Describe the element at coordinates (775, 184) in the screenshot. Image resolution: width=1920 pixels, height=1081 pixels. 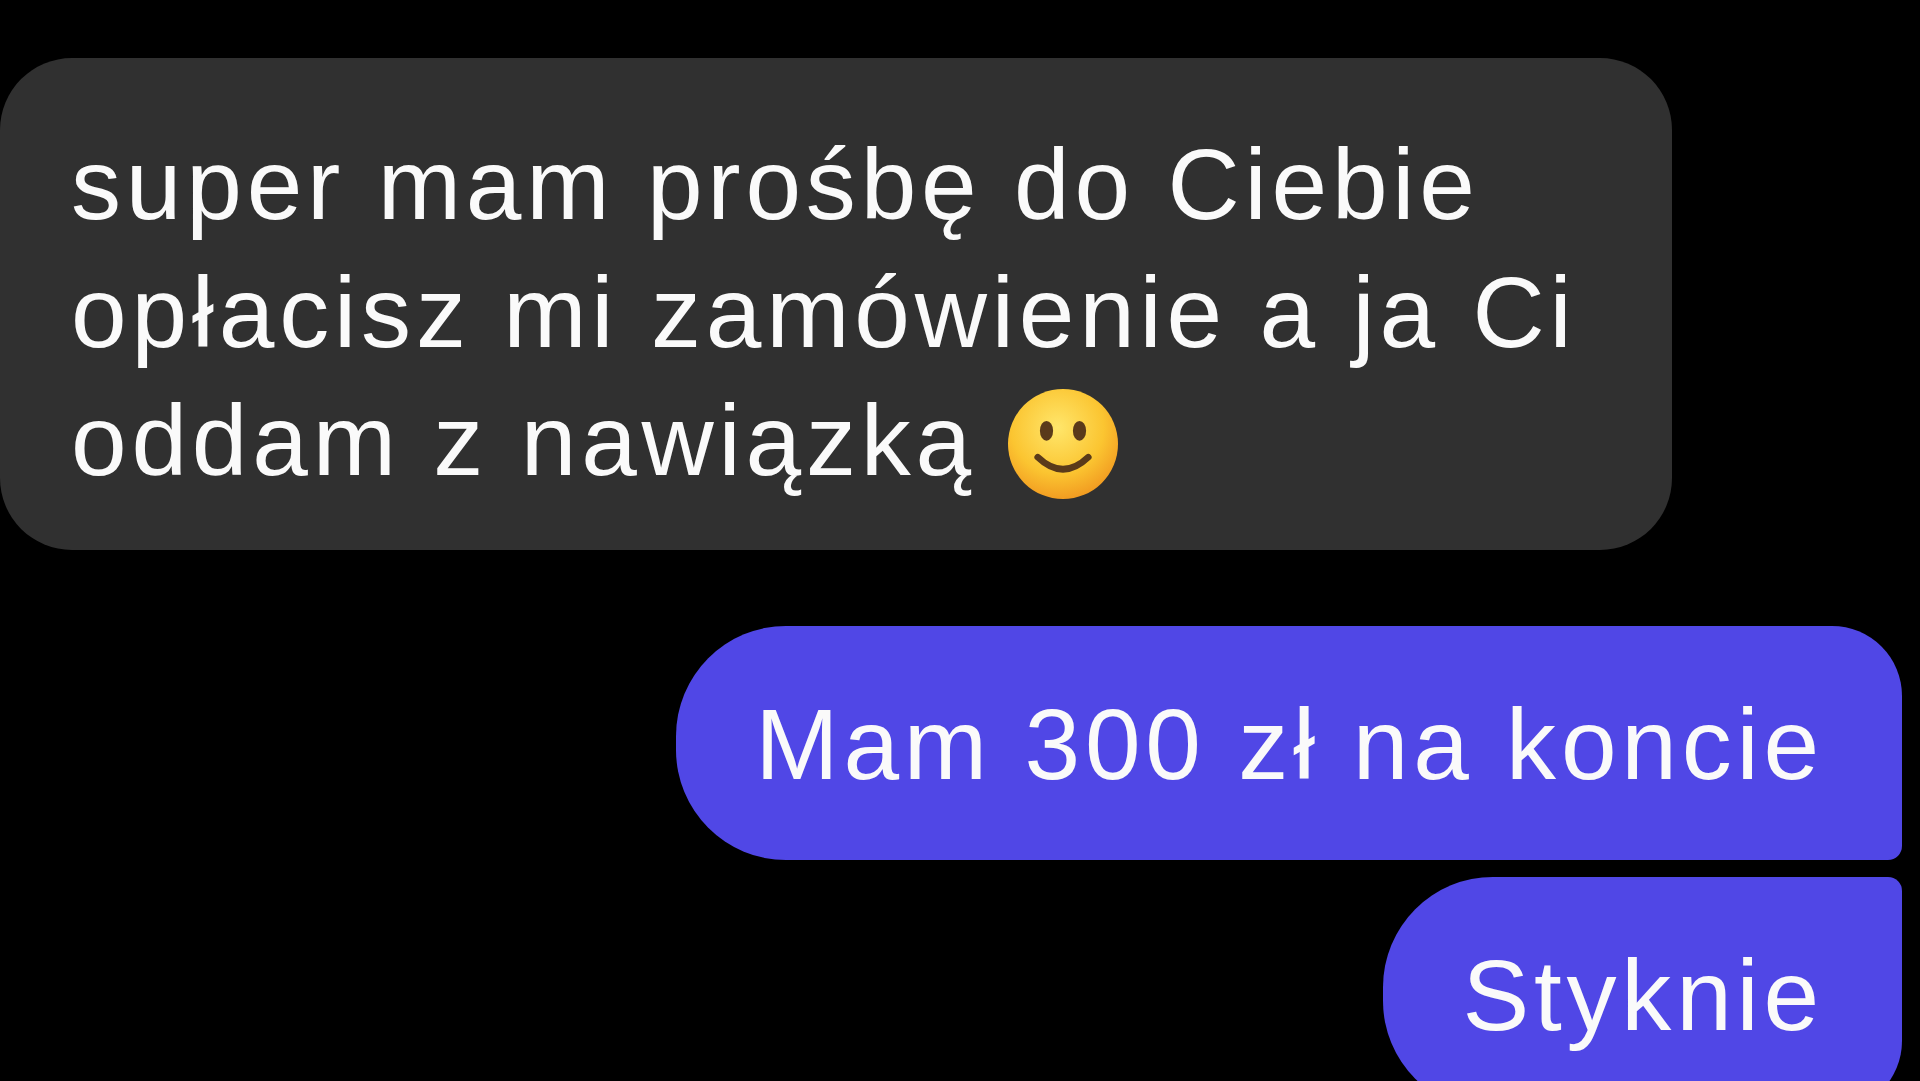
I see `message-text: super mam prośbę do Ciebie` at that location.